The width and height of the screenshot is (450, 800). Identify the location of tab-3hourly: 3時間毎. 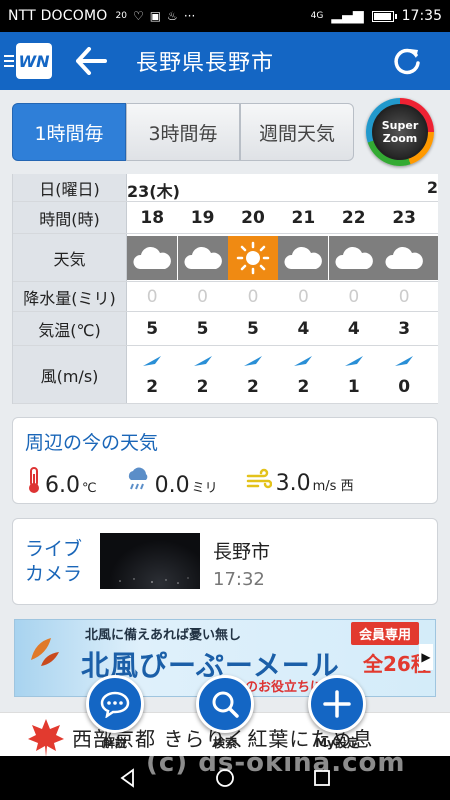
(183, 132).